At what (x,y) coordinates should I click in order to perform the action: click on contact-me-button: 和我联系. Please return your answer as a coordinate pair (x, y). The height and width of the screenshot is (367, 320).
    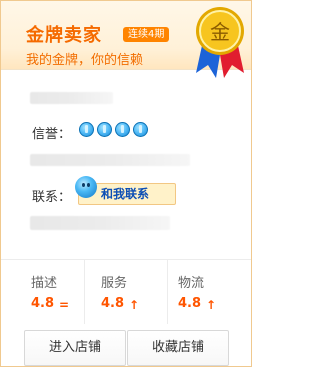
    Looking at the image, I should click on (125, 190).